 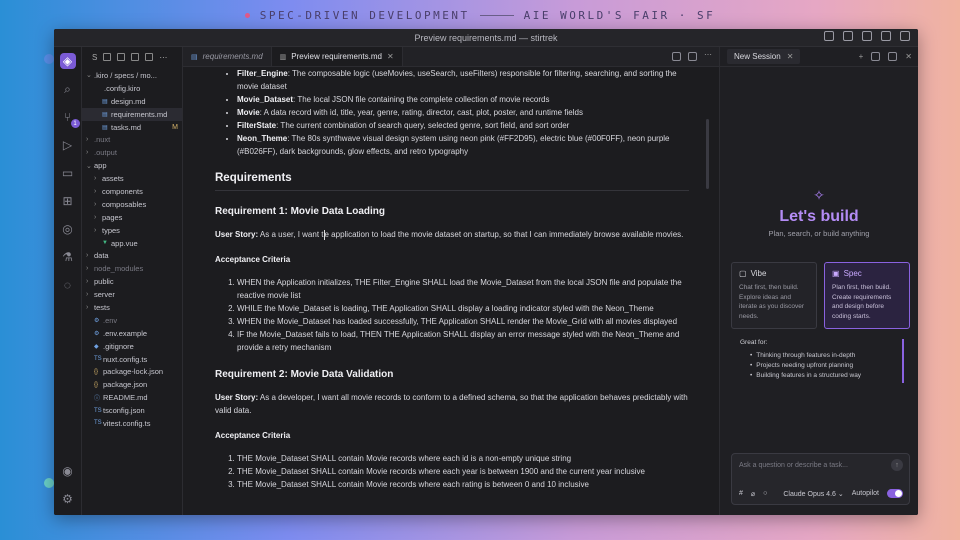 What do you see at coordinates (764, 56) in the screenshot?
I see `chat-tab-new-session: New Session ✕` at bounding box center [764, 56].